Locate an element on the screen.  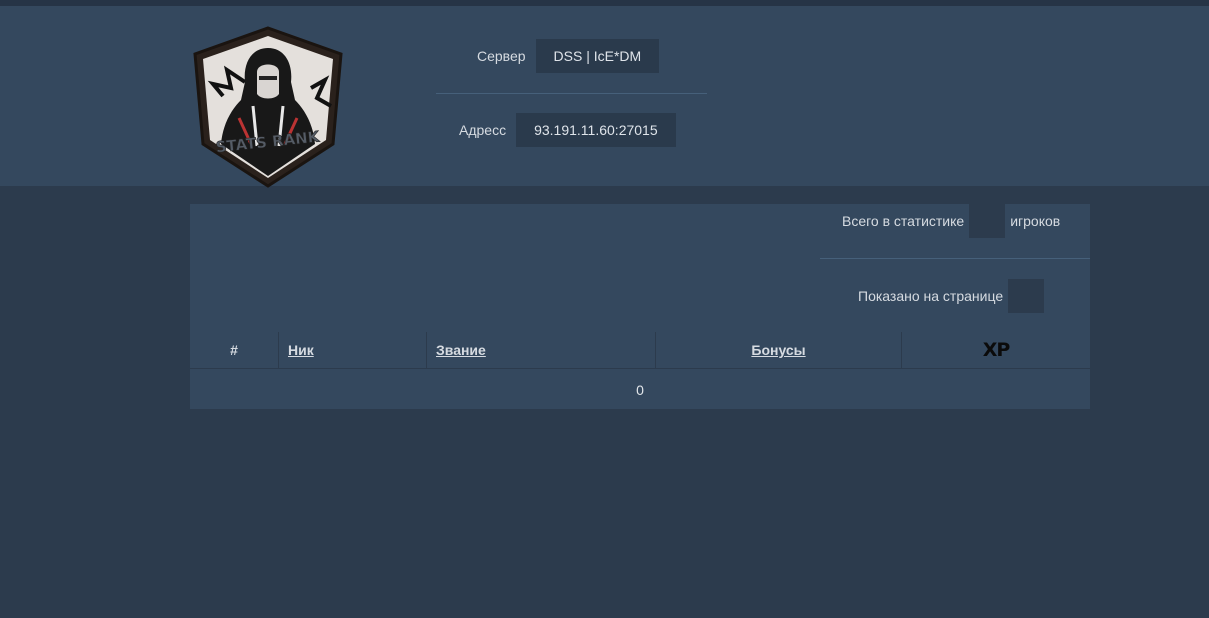
total-players-value is located at coordinates (987, 221).